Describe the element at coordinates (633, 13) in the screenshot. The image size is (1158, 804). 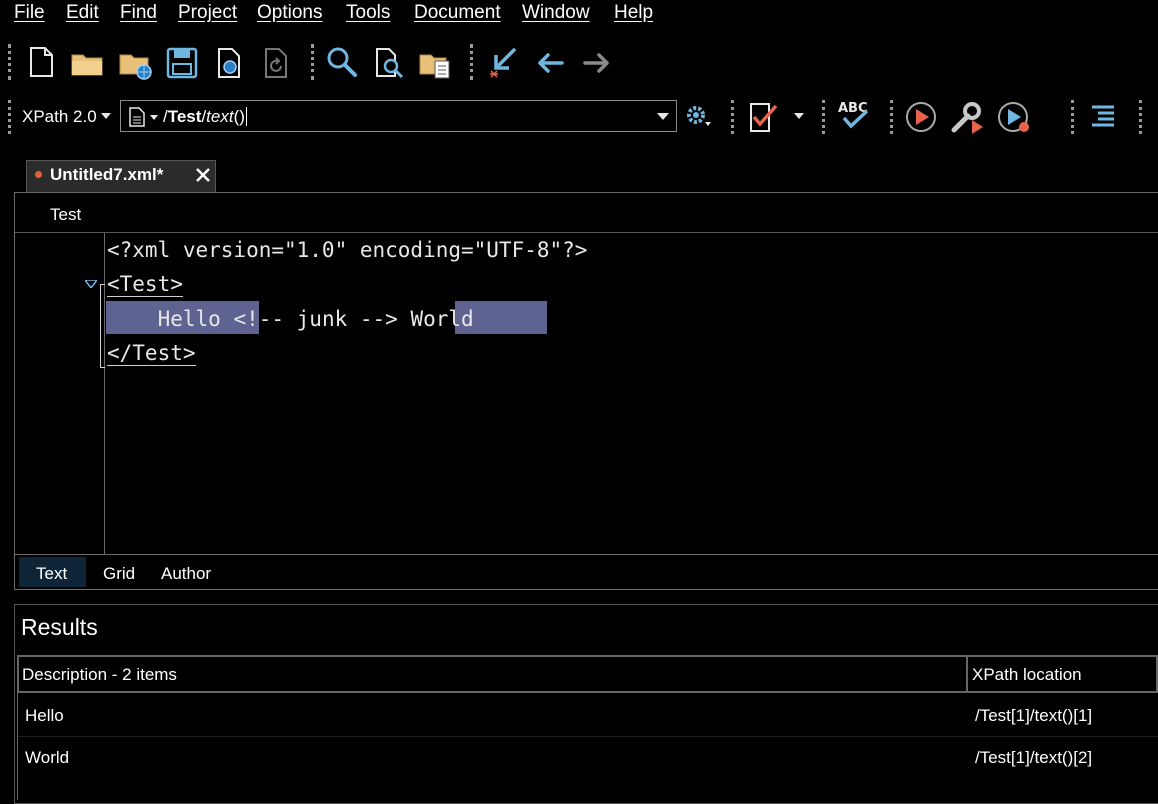
I see `menu-help: Help` at that location.